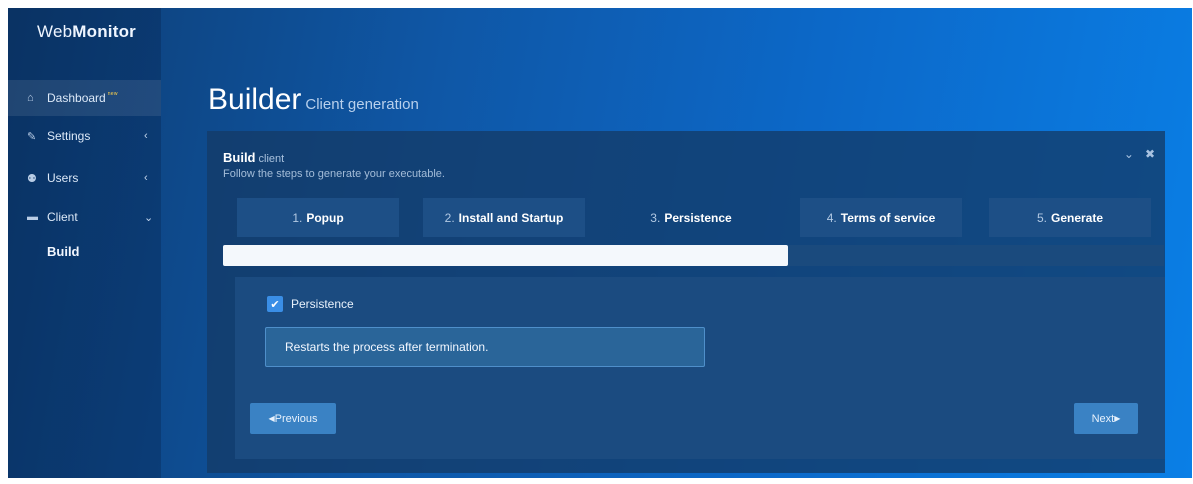  What do you see at coordinates (505, 255) in the screenshot?
I see `progress-fill` at bounding box center [505, 255].